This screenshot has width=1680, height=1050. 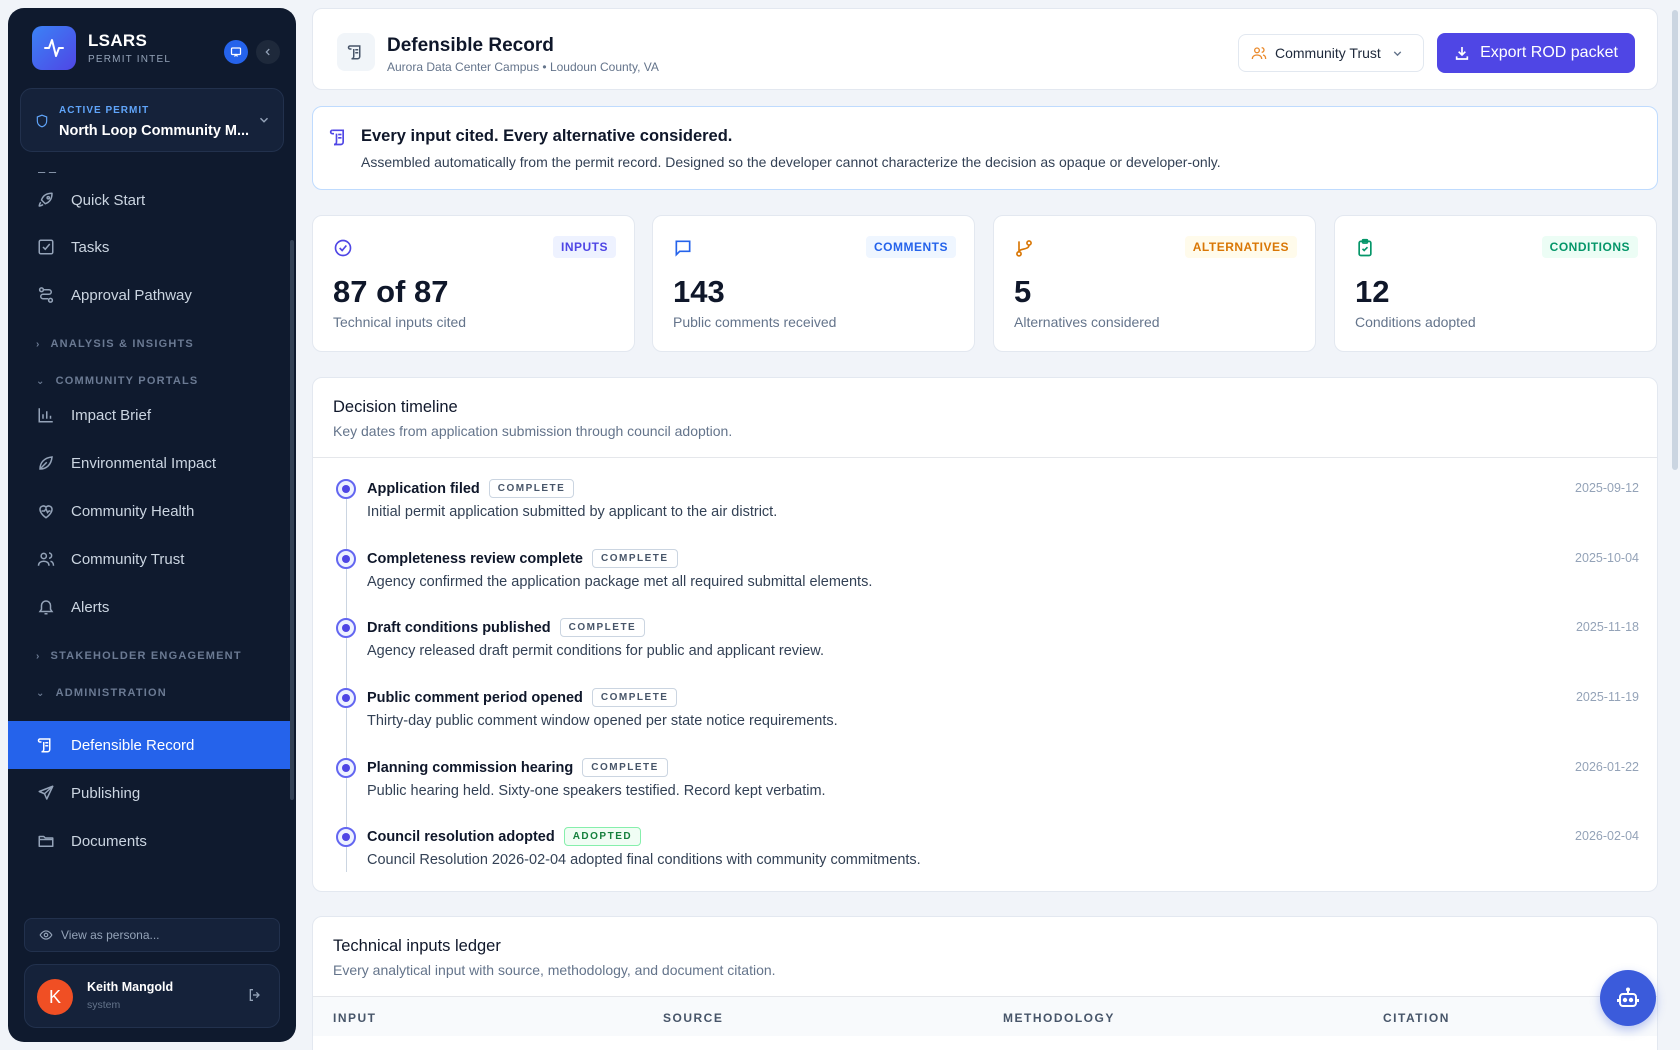 I want to click on brand-name: LSARS, so click(x=118, y=40).